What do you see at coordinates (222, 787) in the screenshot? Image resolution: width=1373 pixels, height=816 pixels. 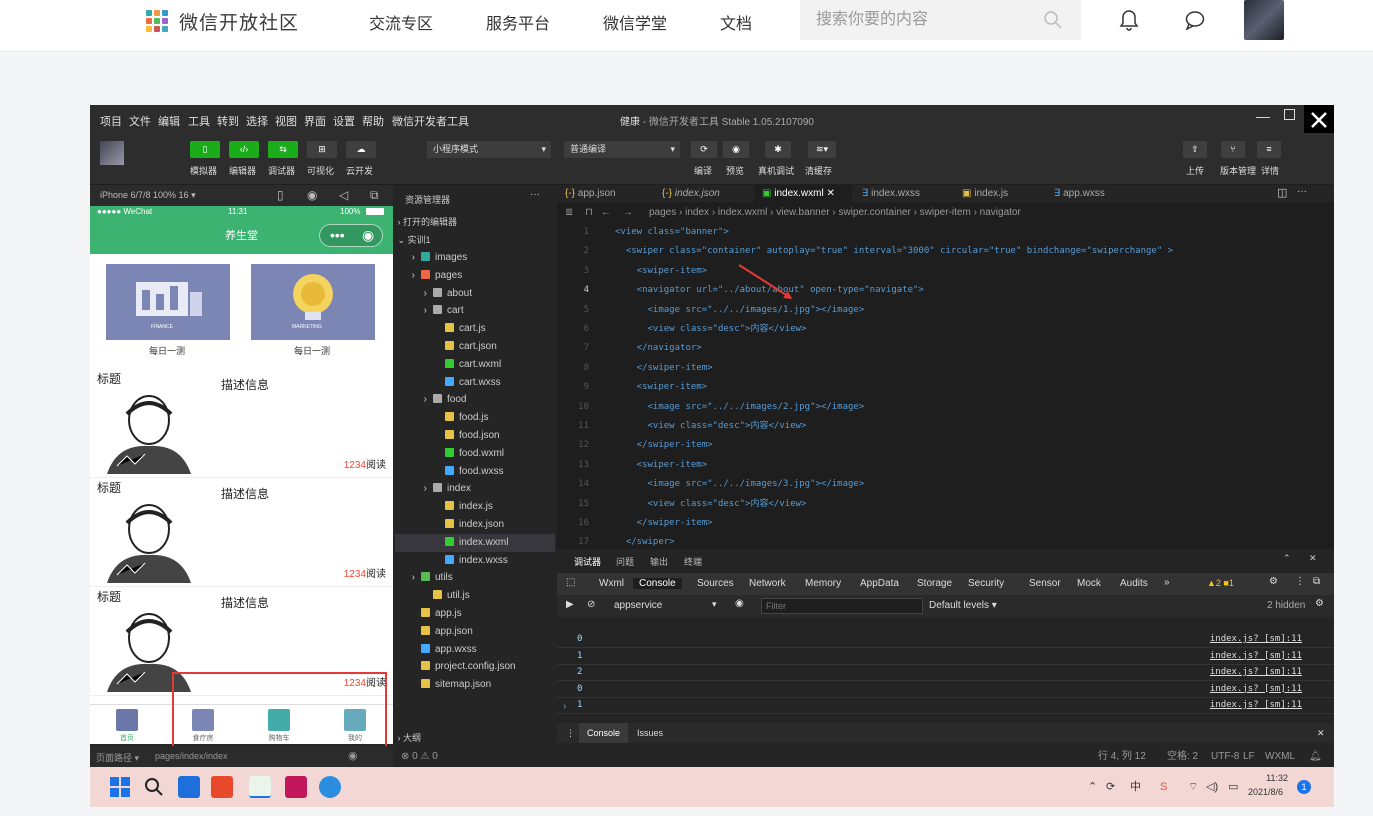 I see `office-icon` at bounding box center [222, 787].